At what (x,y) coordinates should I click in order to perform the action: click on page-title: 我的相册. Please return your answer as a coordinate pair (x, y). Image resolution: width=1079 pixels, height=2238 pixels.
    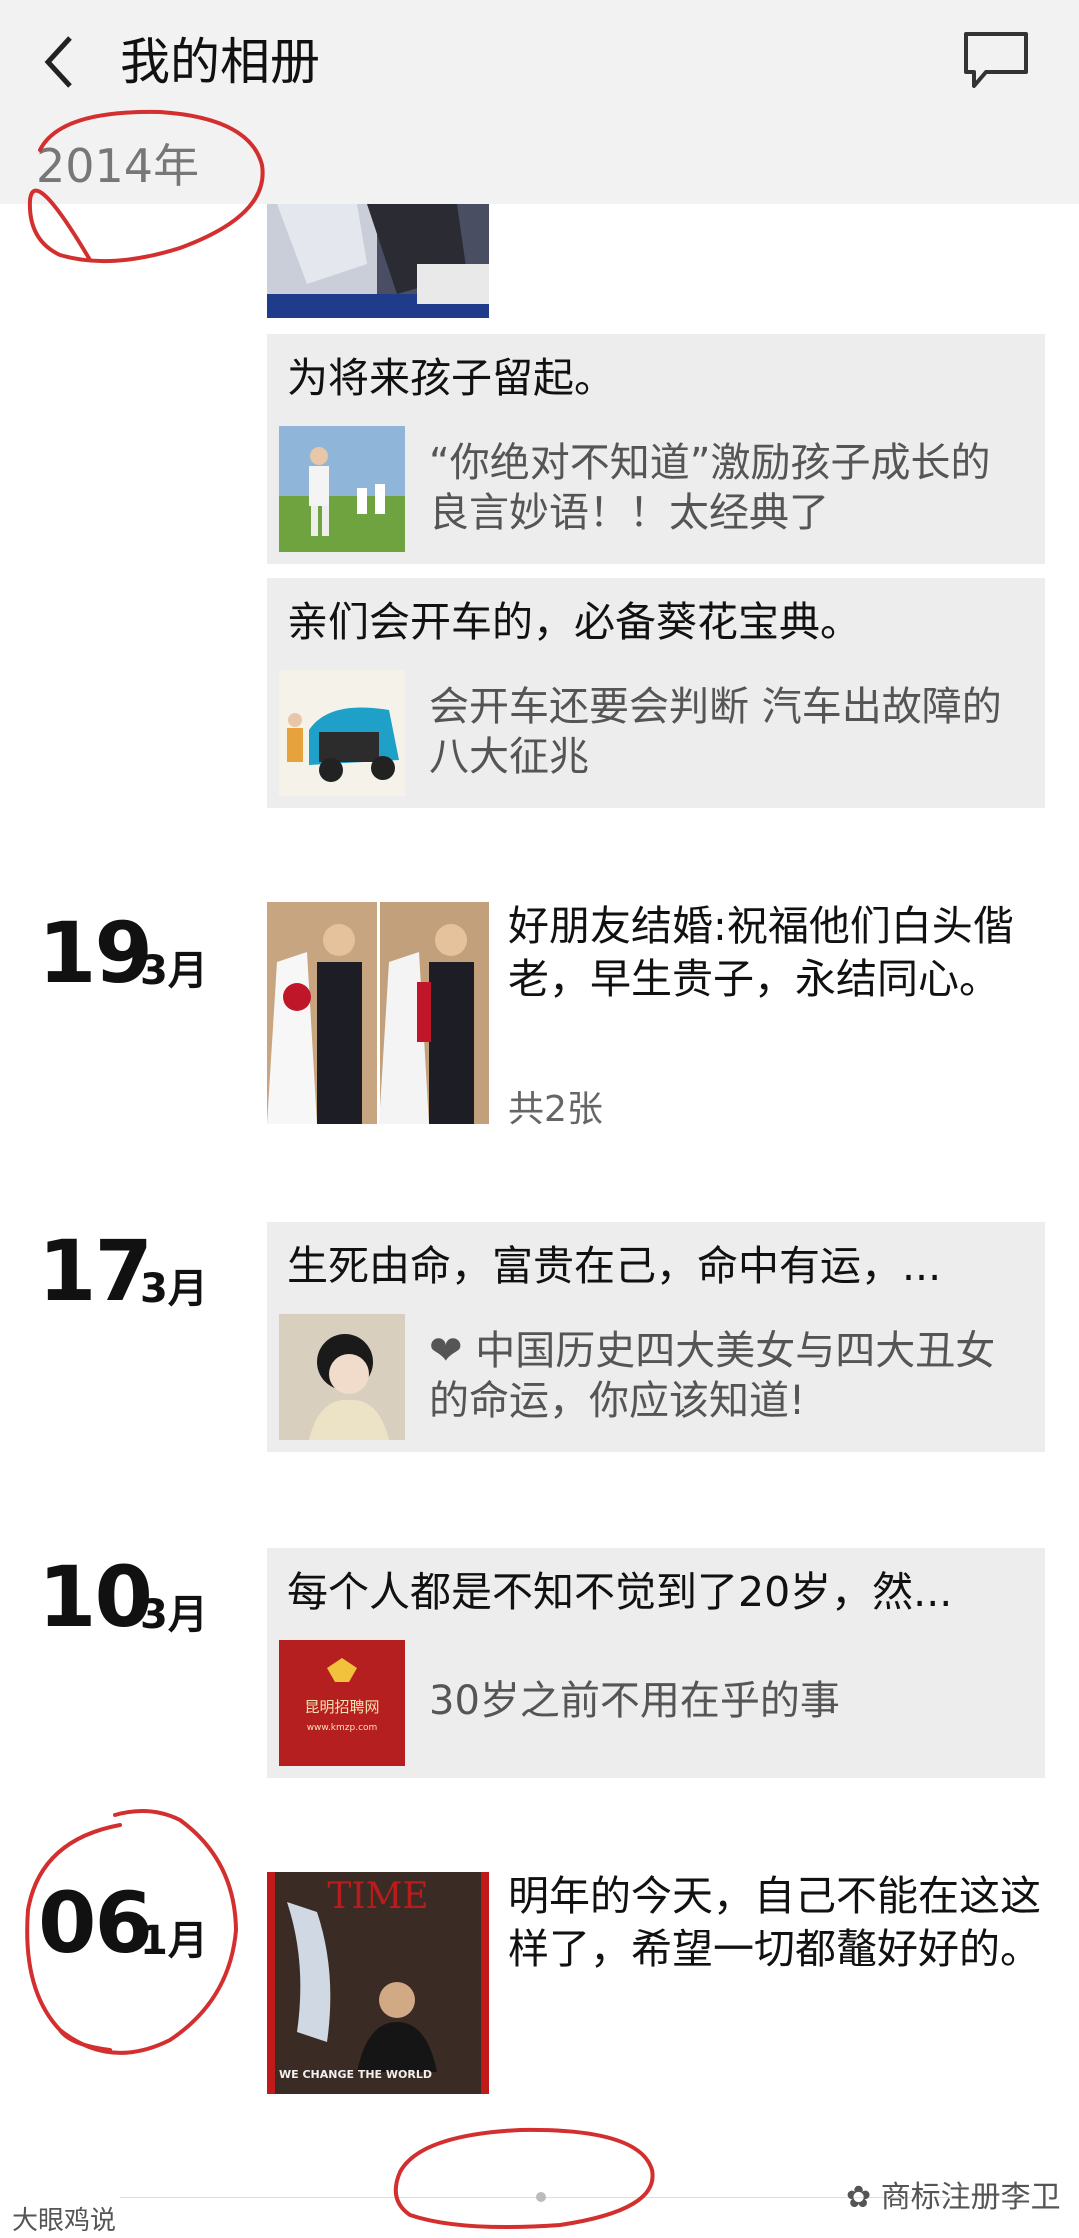
    Looking at the image, I should click on (220, 62).